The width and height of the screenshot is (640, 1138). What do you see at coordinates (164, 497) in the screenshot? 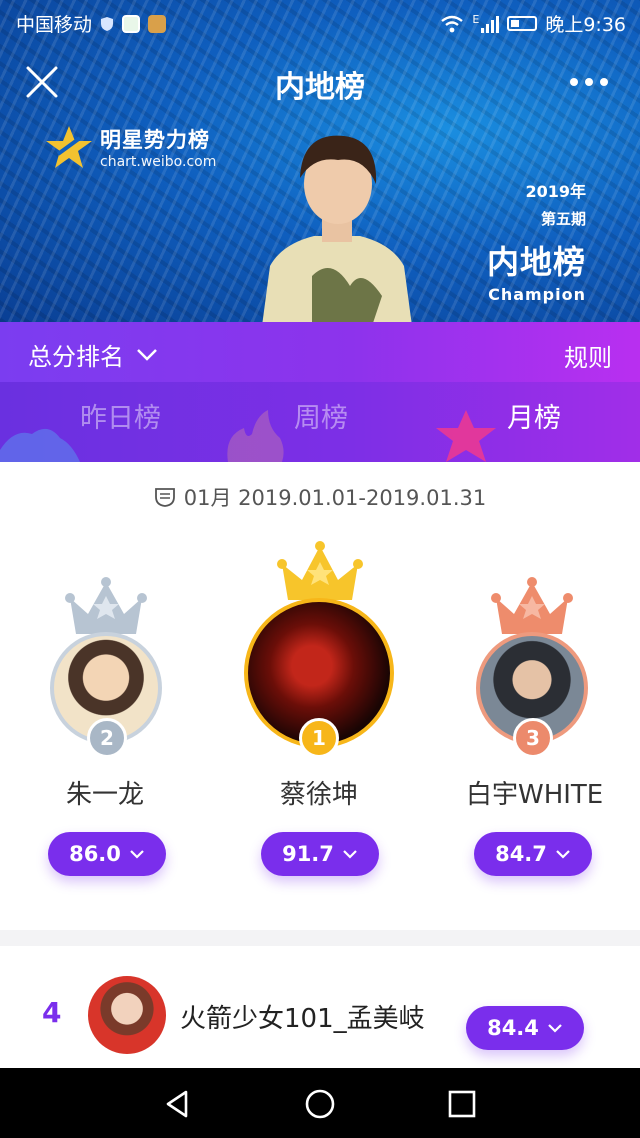
I see `calendar-icon` at bounding box center [164, 497].